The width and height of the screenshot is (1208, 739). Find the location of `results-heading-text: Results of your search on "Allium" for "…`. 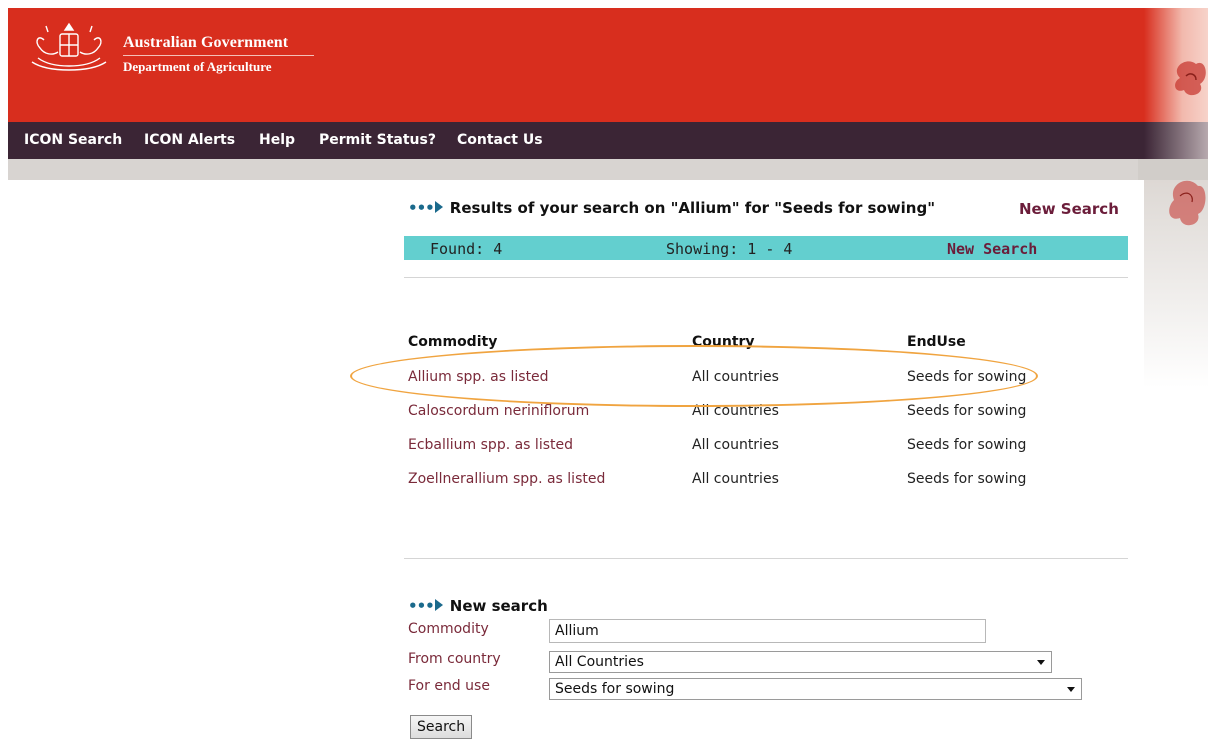

results-heading-text: Results of your search on "Allium" for "… is located at coordinates (692, 208).